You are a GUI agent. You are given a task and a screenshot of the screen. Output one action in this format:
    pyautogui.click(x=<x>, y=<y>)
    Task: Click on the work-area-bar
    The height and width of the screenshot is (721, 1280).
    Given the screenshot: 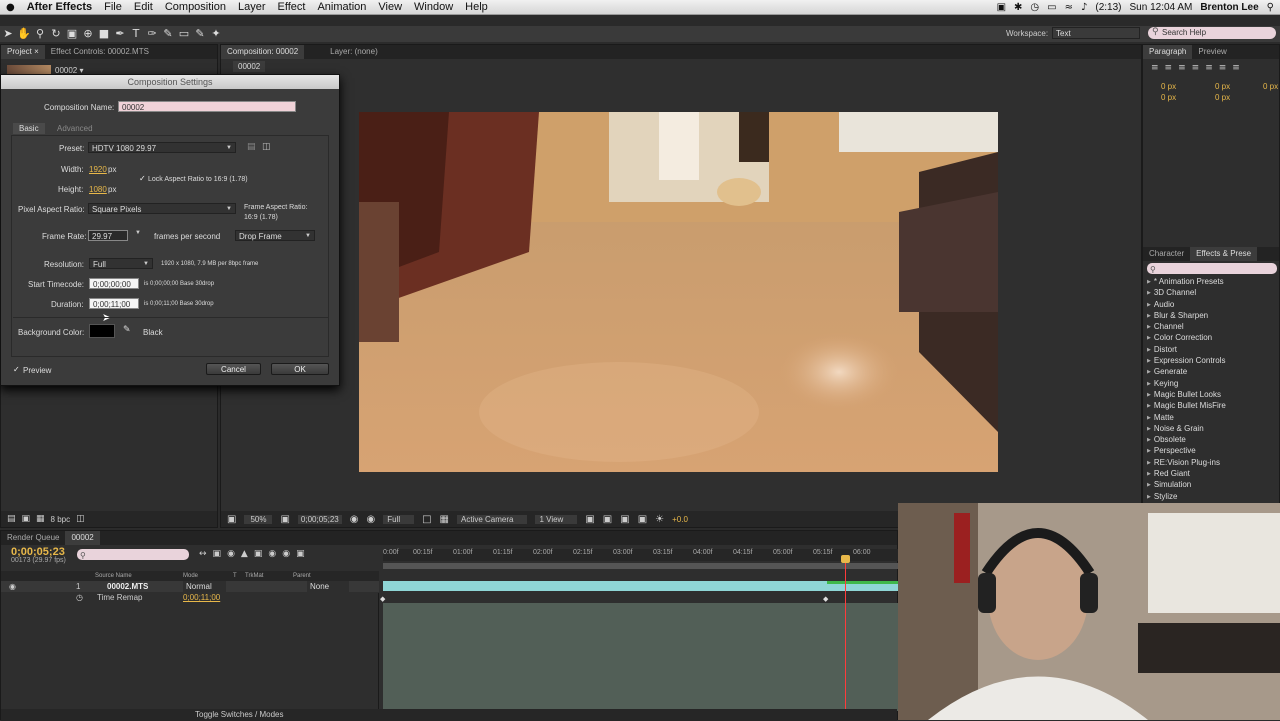 What is the action you would take?
    pyautogui.click(x=640, y=566)
    